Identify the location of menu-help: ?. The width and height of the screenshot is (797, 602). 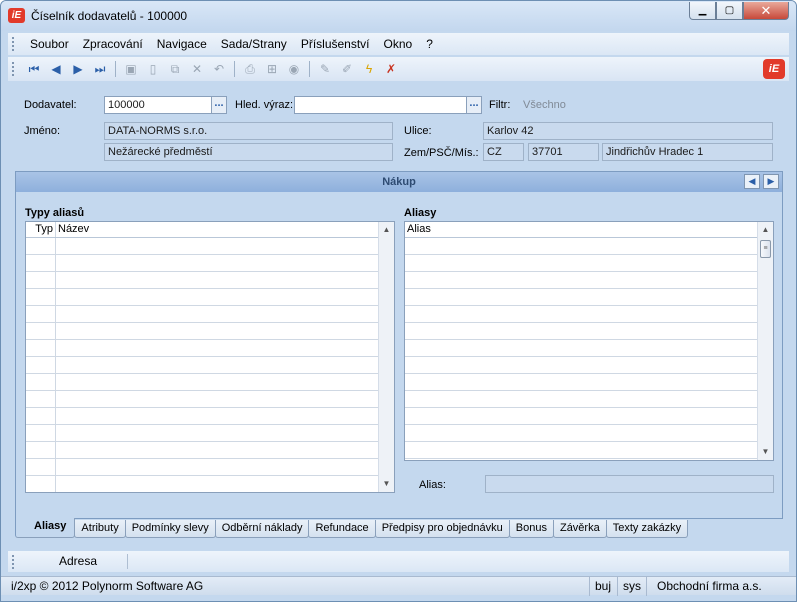
(429, 44).